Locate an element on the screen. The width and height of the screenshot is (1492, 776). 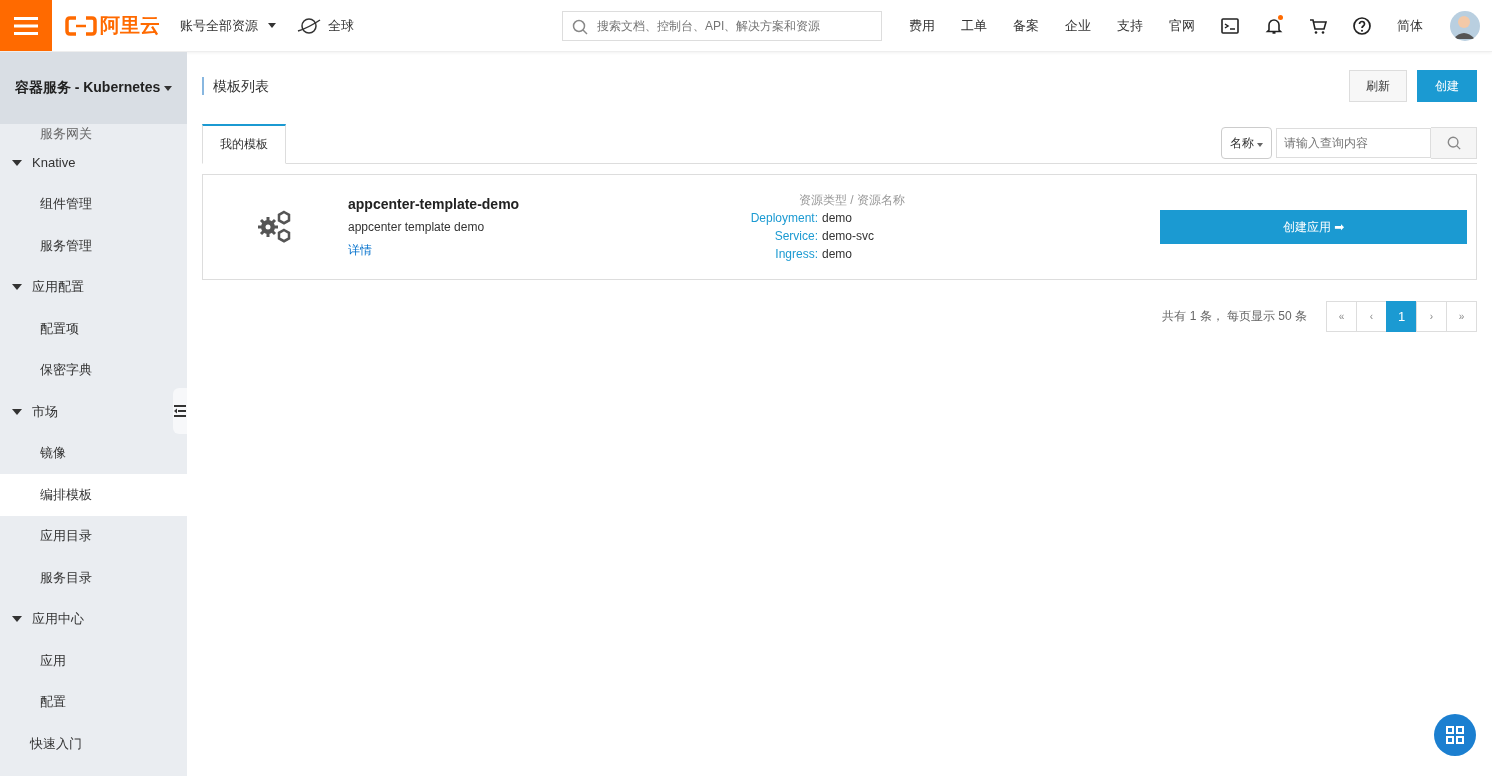
resource-type: Service: is located at coordinates (795, 236).